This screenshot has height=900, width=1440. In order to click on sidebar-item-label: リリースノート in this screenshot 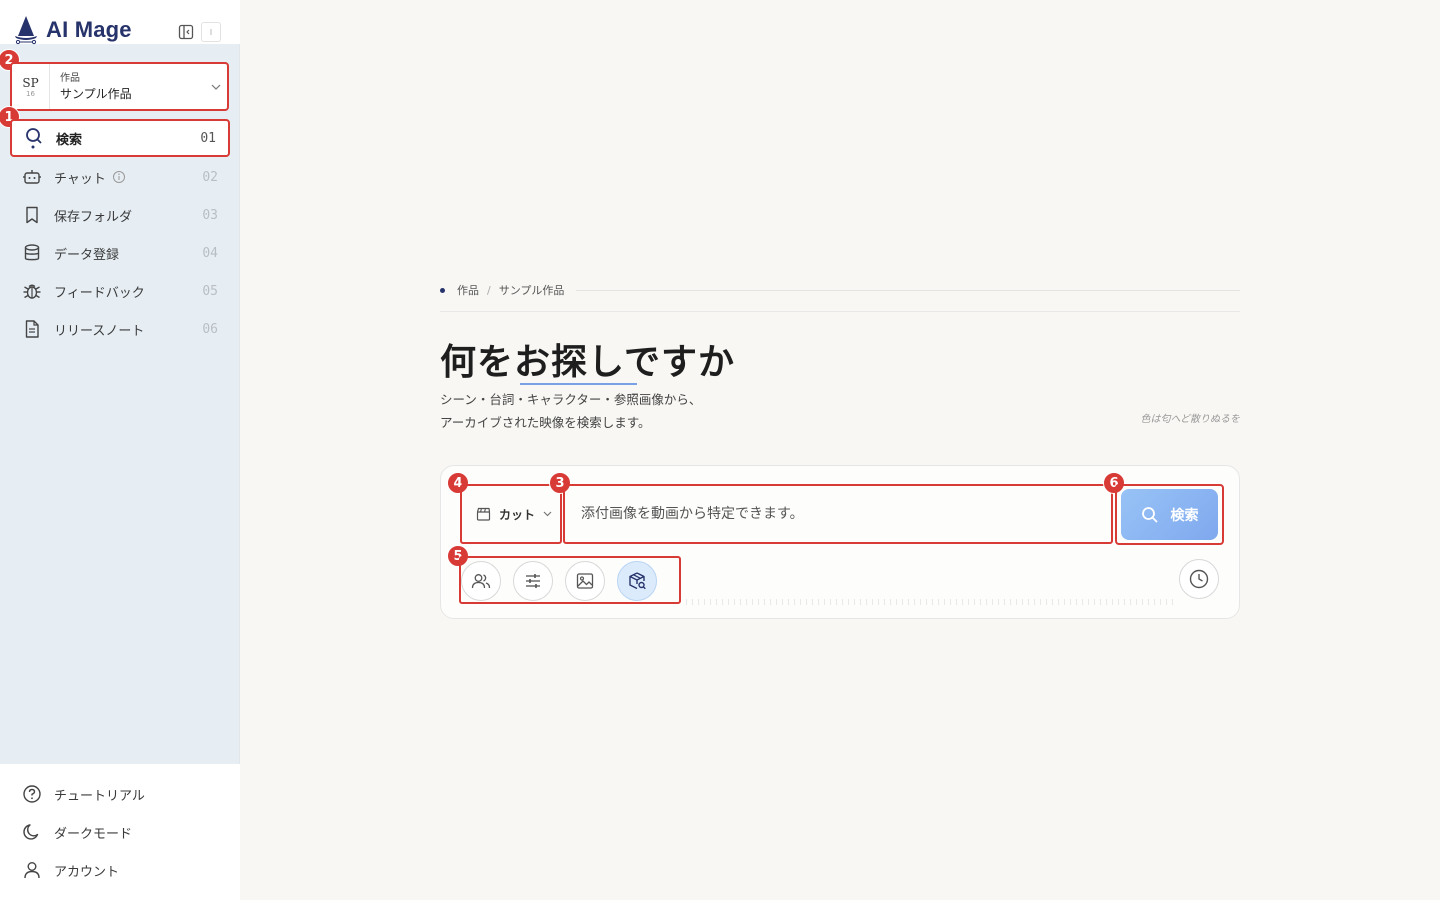, I will do `click(99, 331)`.